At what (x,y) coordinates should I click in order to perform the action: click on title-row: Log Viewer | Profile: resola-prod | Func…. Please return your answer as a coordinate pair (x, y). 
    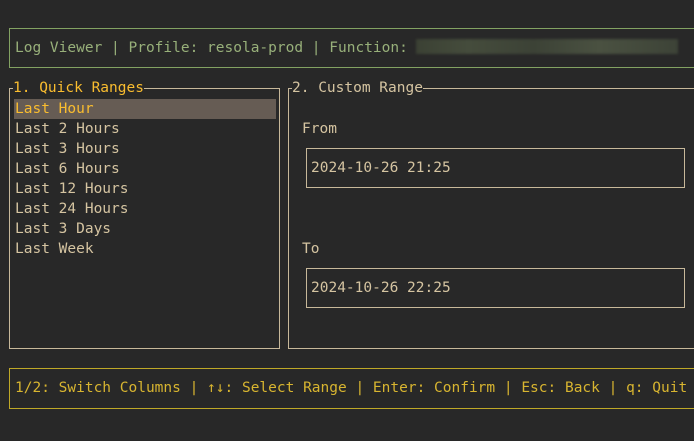
    Looking at the image, I should click on (346, 48).